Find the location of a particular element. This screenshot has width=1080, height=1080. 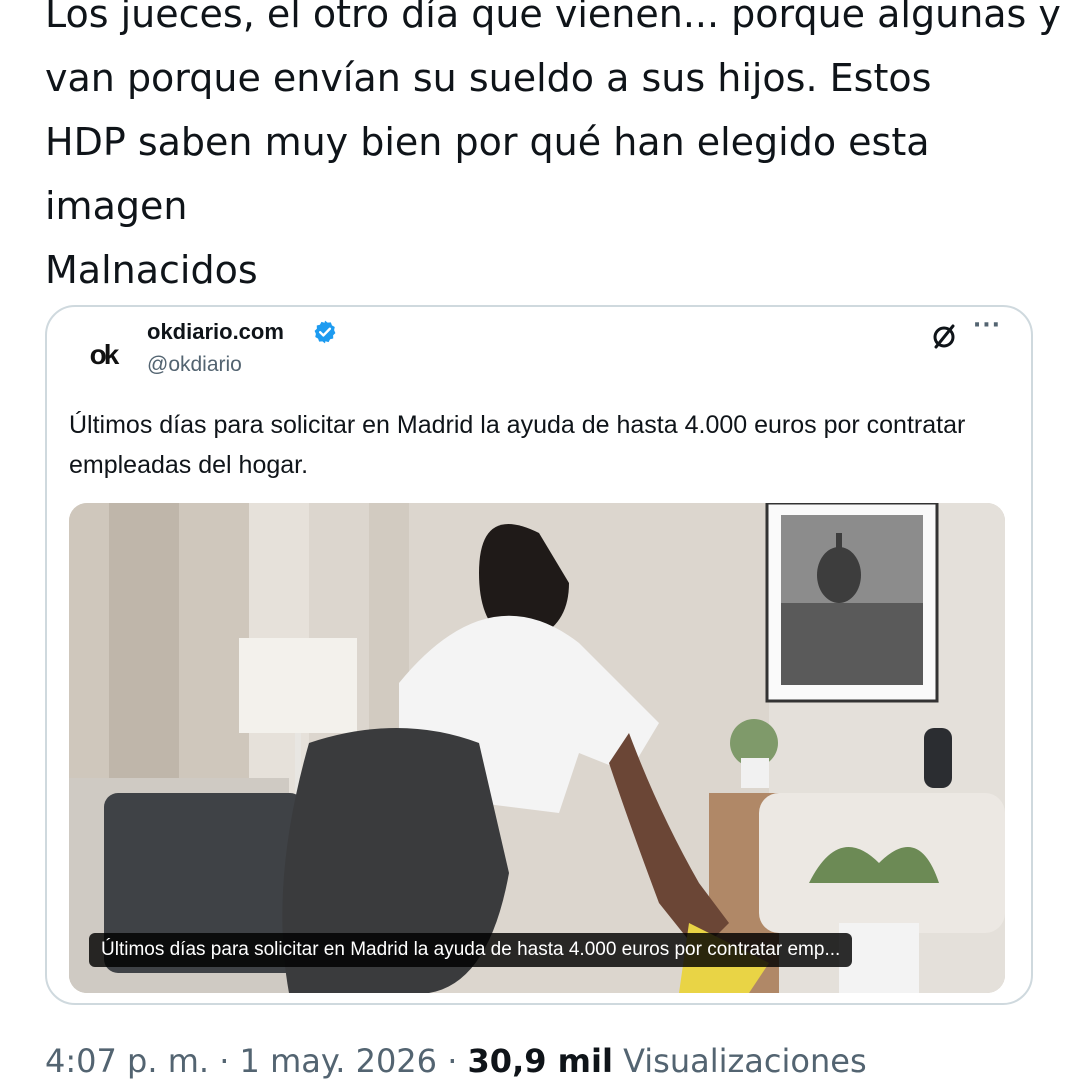

tweet-time: 4:07 p. m. is located at coordinates (127, 1061).